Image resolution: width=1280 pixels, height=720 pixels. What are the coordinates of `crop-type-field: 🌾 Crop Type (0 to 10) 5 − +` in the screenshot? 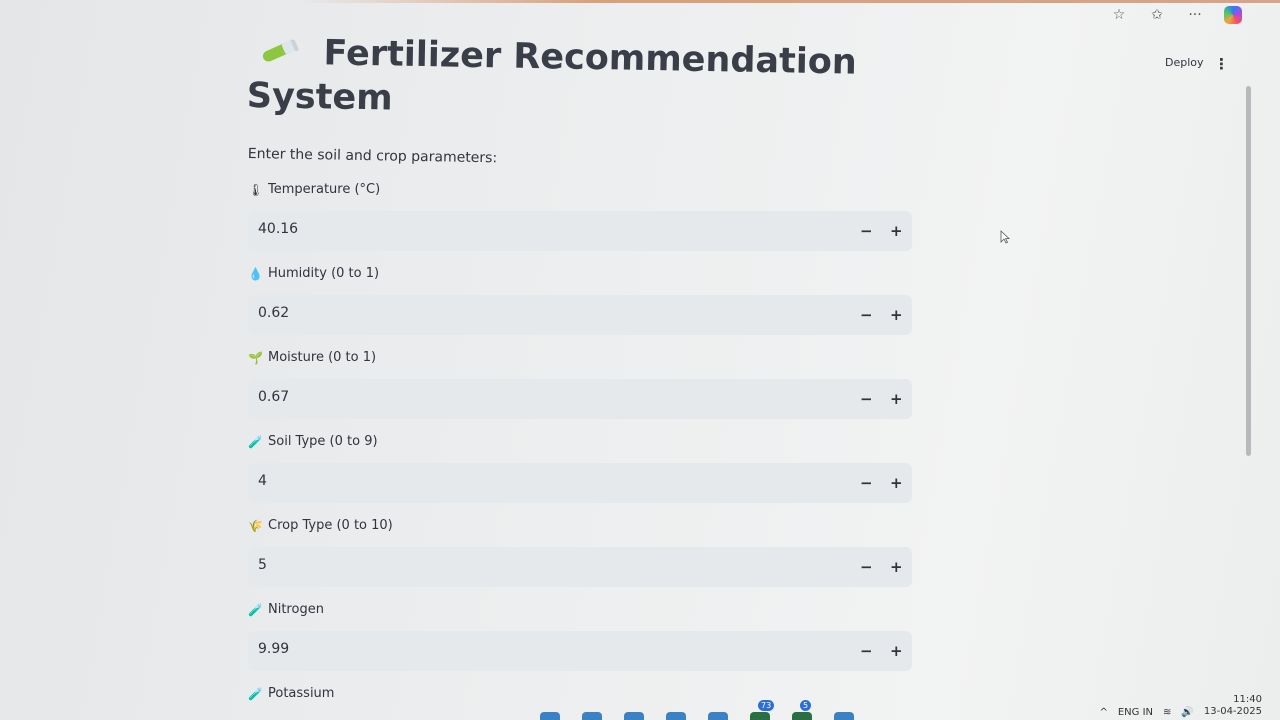 It's located at (580, 552).